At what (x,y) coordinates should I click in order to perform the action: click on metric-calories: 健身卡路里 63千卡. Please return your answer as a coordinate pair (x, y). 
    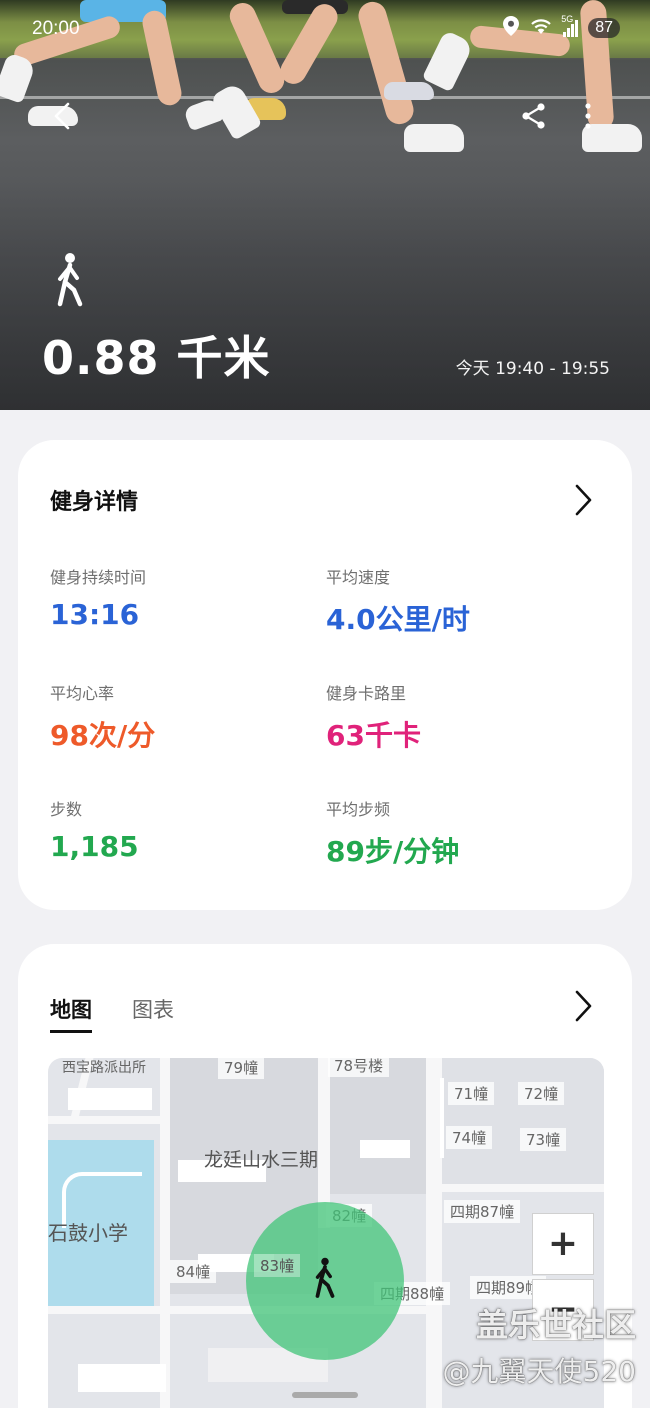
    Looking at the image, I should click on (456, 717).